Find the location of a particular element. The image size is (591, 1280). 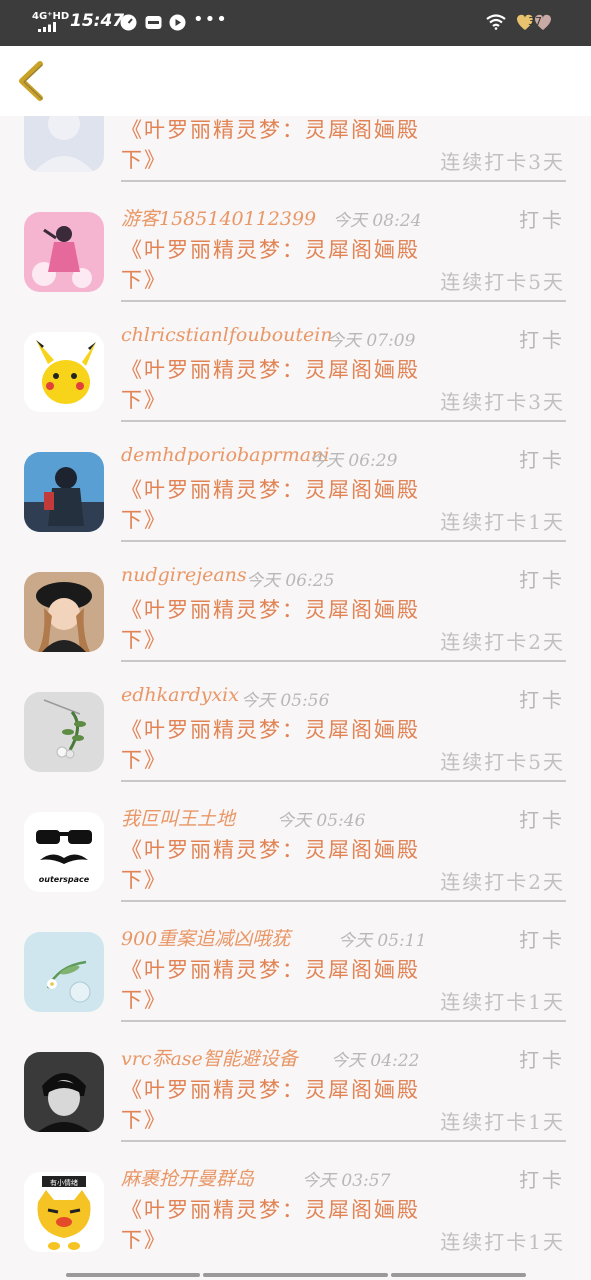

app-icon is located at coordinates (153, 22).